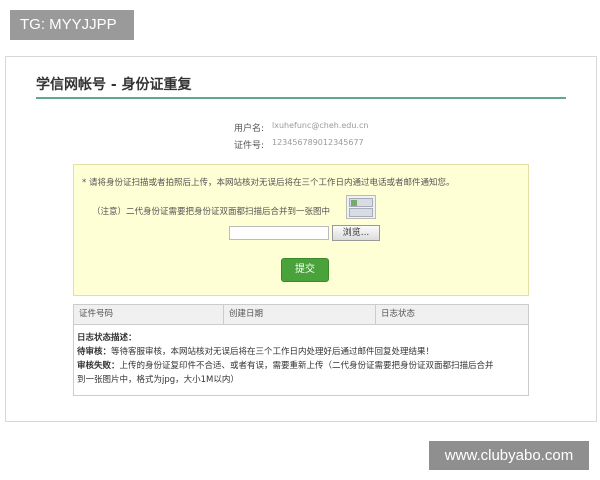 The width and height of the screenshot is (600, 480). What do you see at coordinates (107, 338) in the screenshot?
I see `legend-title: 日志状态描述：` at bounding box center [107, 338].